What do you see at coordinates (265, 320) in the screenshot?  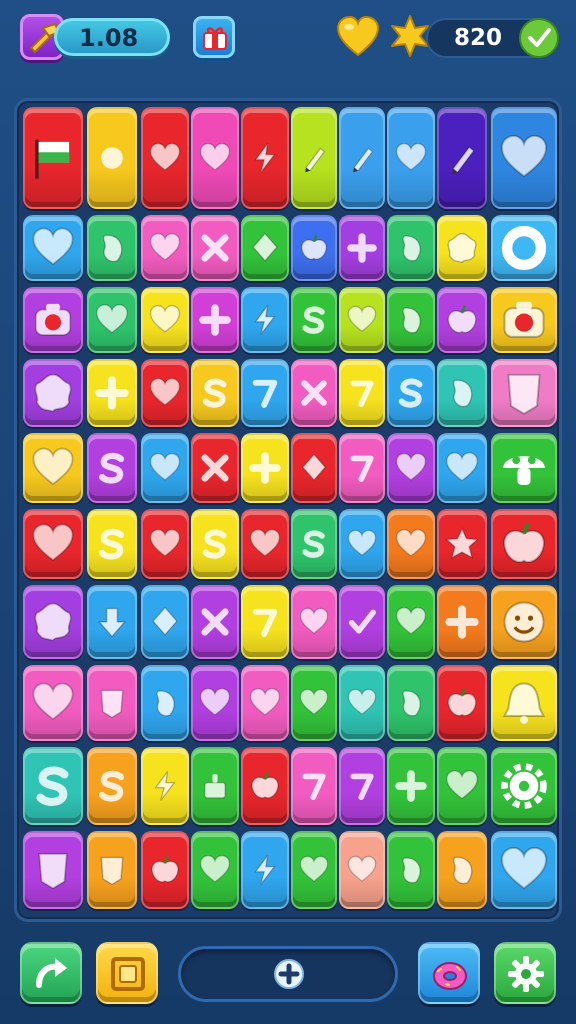 I see `tile-r3-c5` at bounding box center [265, 320].